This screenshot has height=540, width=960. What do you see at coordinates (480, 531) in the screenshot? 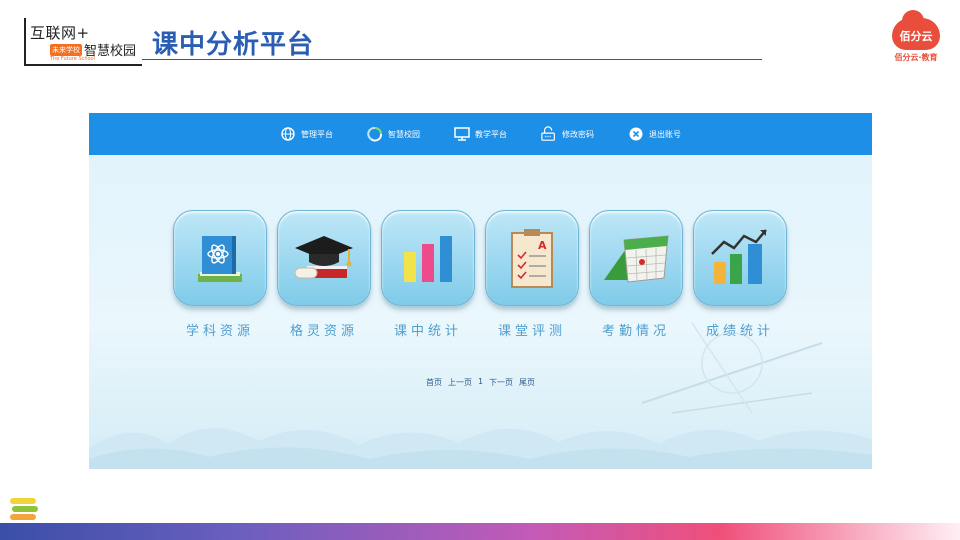
I see `footer-band` at bounding box center [480, 531].